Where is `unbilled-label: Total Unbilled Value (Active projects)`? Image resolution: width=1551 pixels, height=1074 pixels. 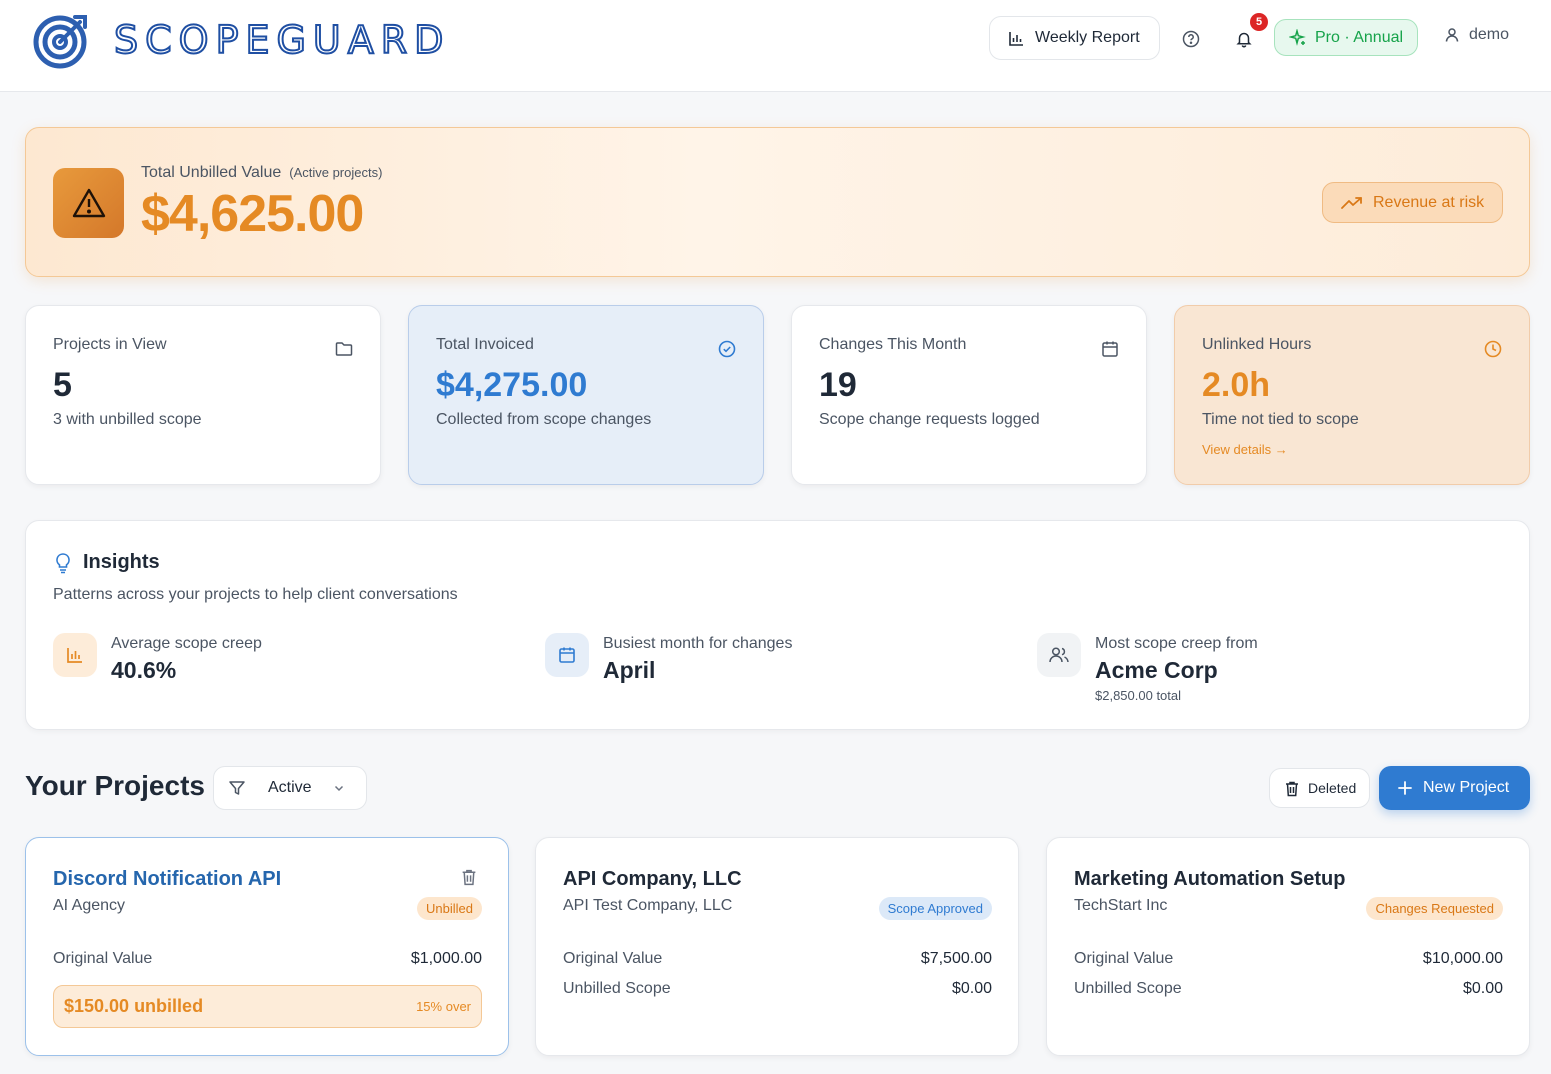
unbilled-label: Total Unbilled Value (Active projects) is located at coordinates (262, 172).